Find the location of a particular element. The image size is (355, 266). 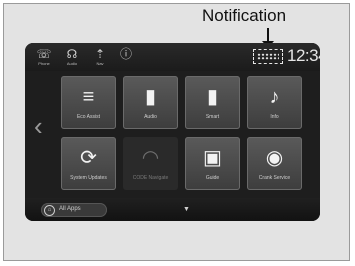

notification-callout-label: Notification is located at coordinates (244, 15).